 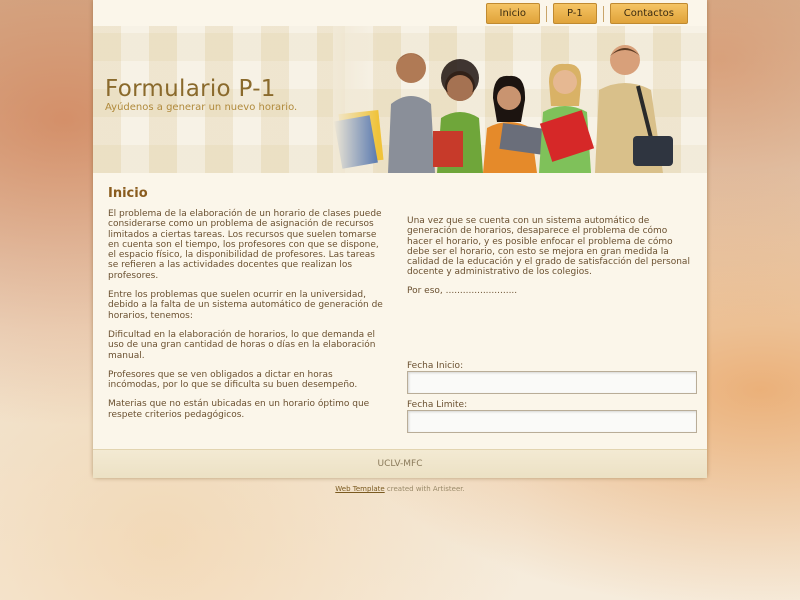 What do you see at coordinates (190, 89) in the screenshot?
I see `site-title: Formulario P-1` at bounding box center [190, 89].